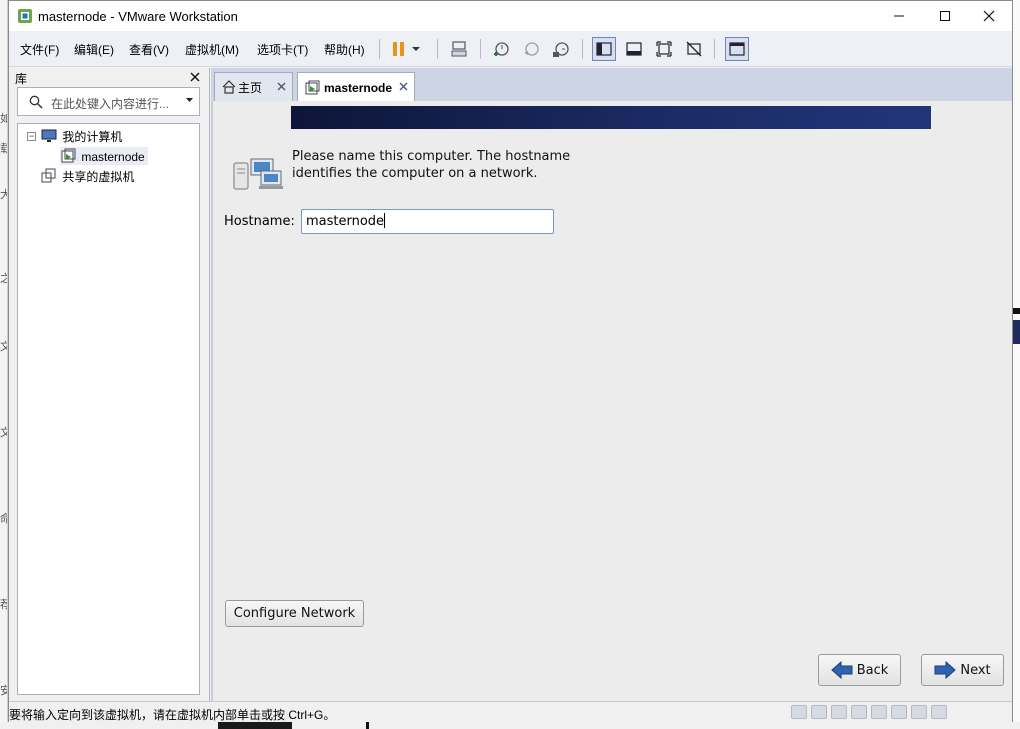  What do you see at coordinates (385, 220) in the screenshot?
I see `text-caret` at bounding box center [385, 220].